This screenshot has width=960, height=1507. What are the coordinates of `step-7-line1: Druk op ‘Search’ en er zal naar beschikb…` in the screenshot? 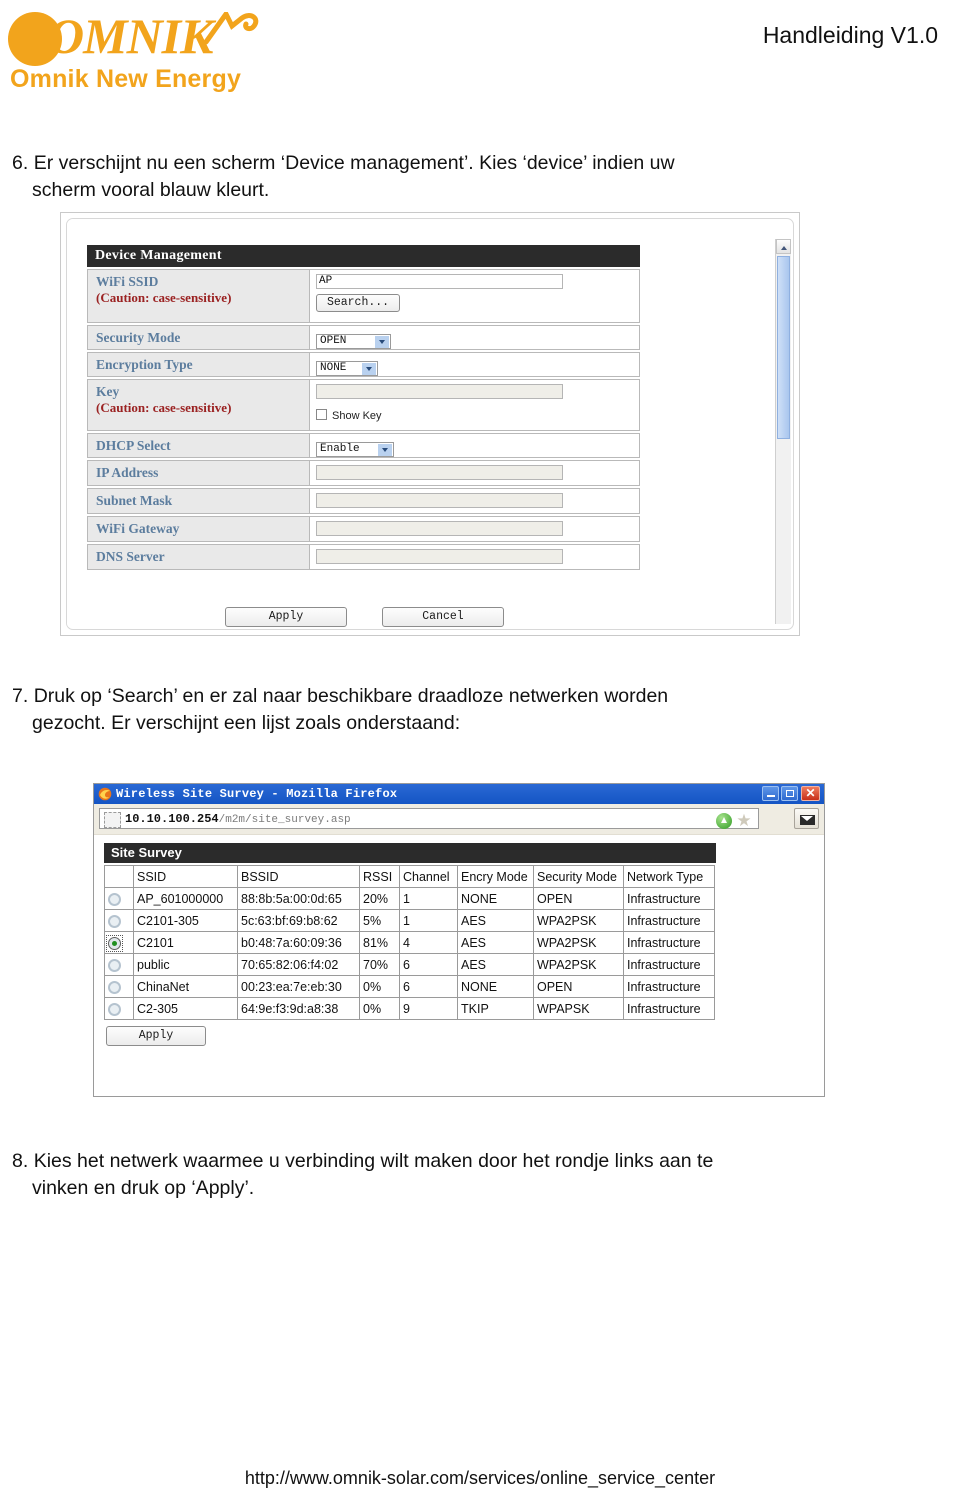 It's located at (351, 696).